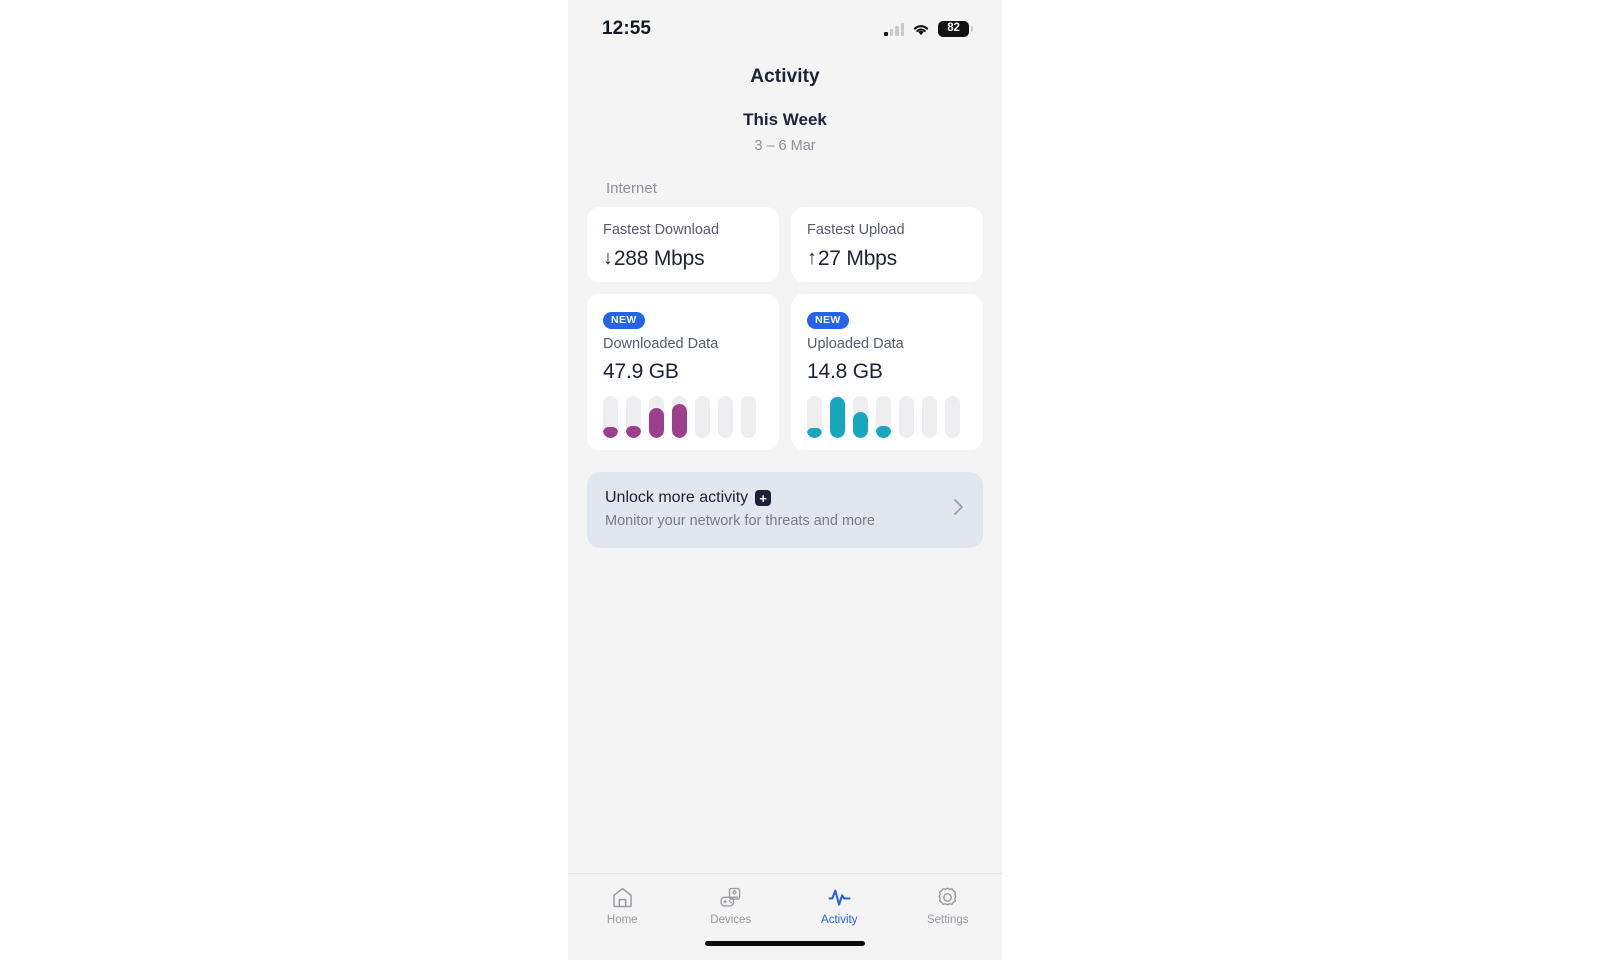 The height and width of the screenshot is (960, 1600). Describe the element at coordinates (631, 188) in the screenshot. I see `section-label-internet: Internet` at that location.